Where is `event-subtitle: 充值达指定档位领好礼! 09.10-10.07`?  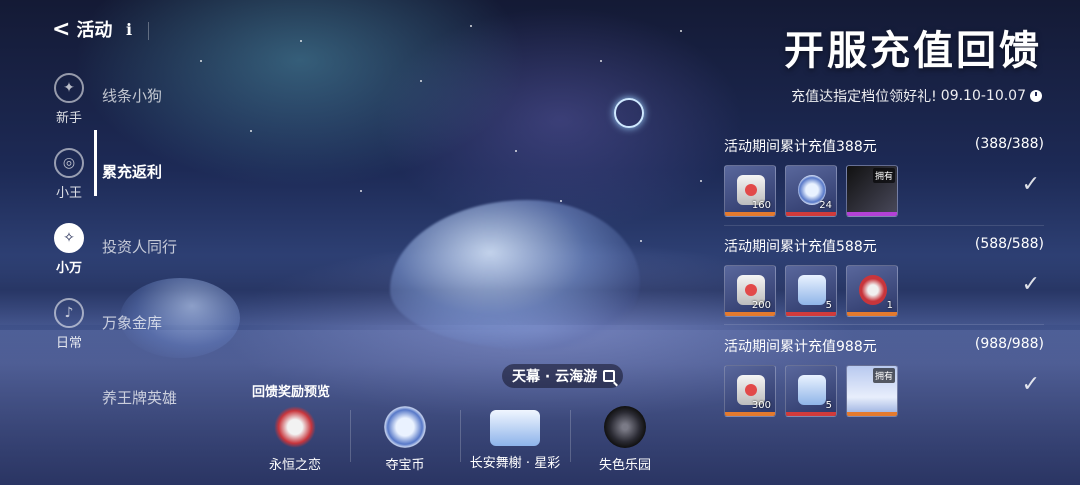
event-subtitle: 充值达指定档位领好礼! 09.10-10.07 is located at coordinates (916, 96).